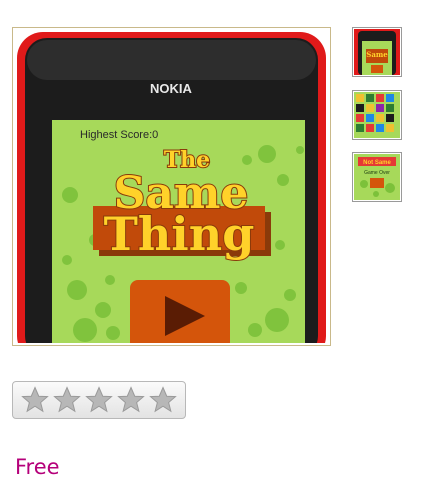 This screenshot has height=500, width=429. I want to click on thumbnail-gameover-image: Not Same Game Over, so click(377, 177).